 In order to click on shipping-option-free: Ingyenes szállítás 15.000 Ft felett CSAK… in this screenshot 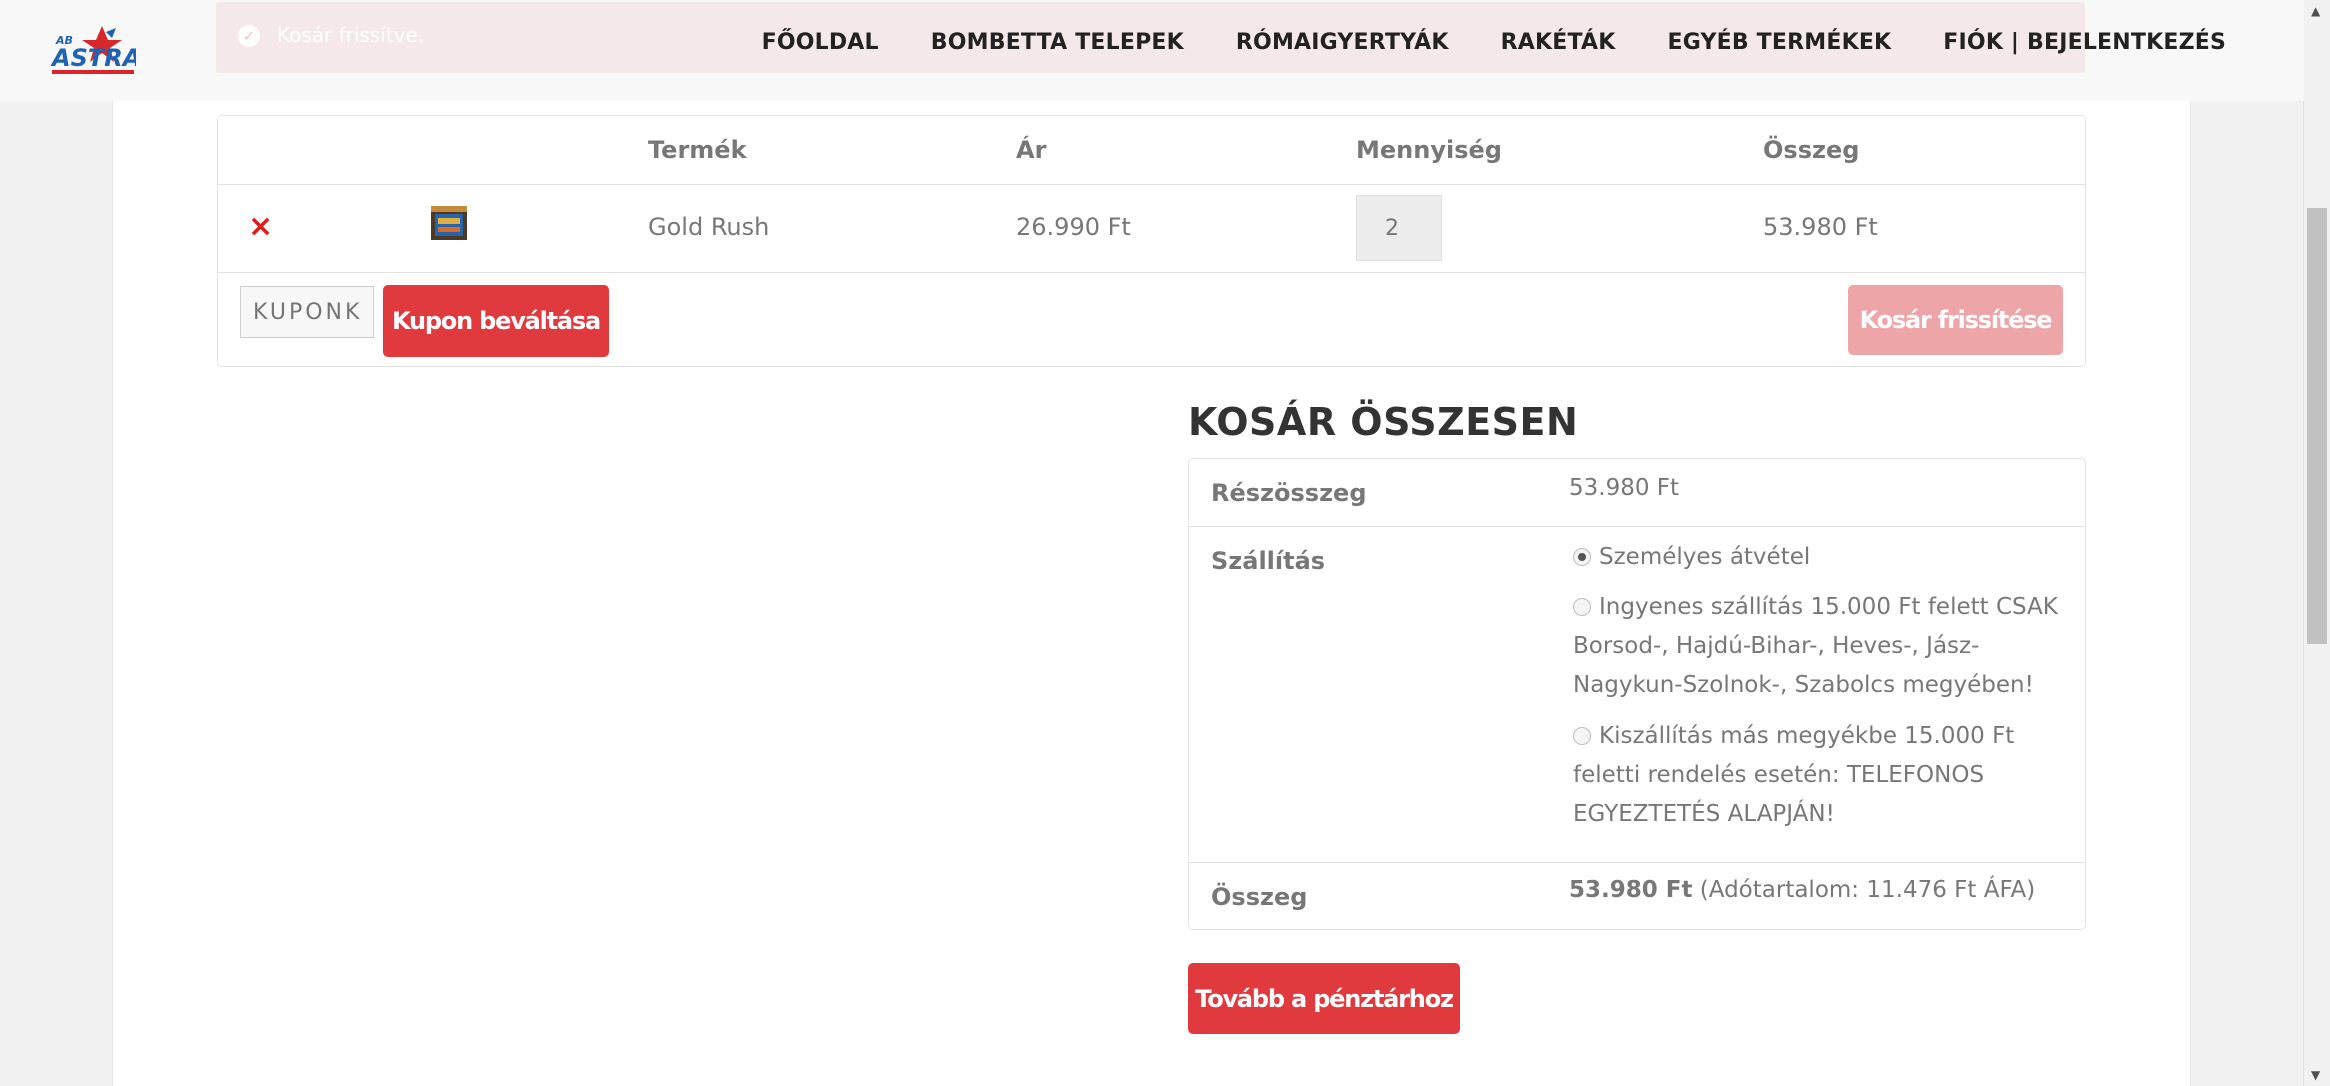, I will do `click(1818, 646)`.